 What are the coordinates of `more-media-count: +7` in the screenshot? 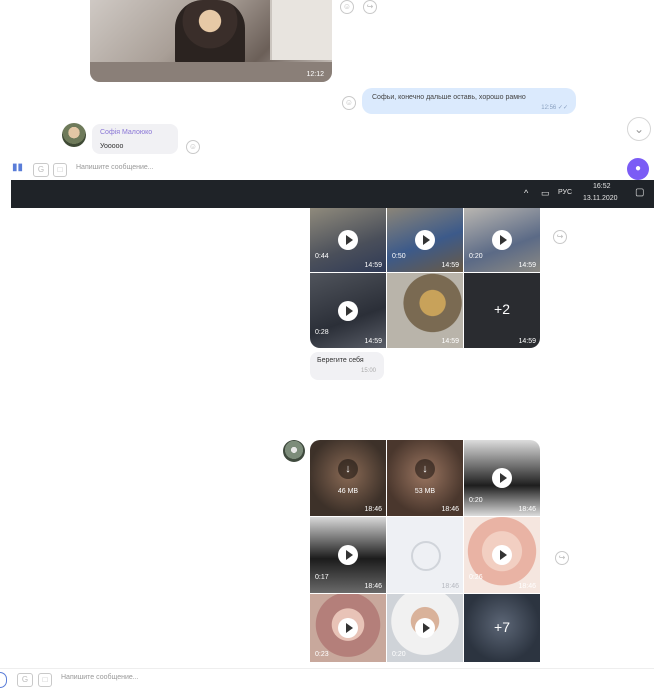 It's located at (502, 626).